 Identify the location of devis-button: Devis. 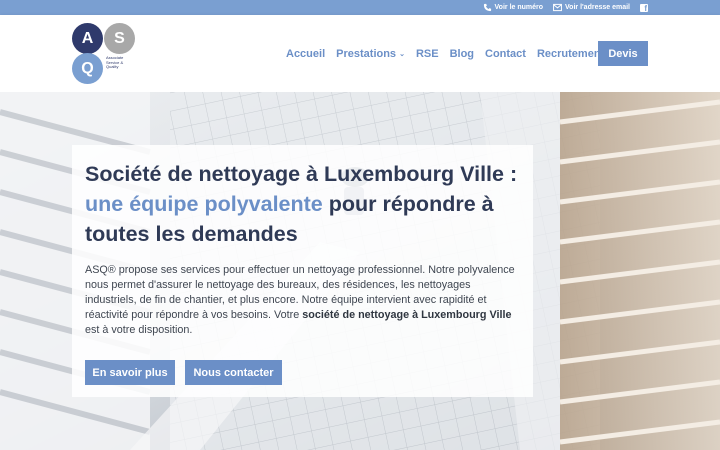
(623, 53).